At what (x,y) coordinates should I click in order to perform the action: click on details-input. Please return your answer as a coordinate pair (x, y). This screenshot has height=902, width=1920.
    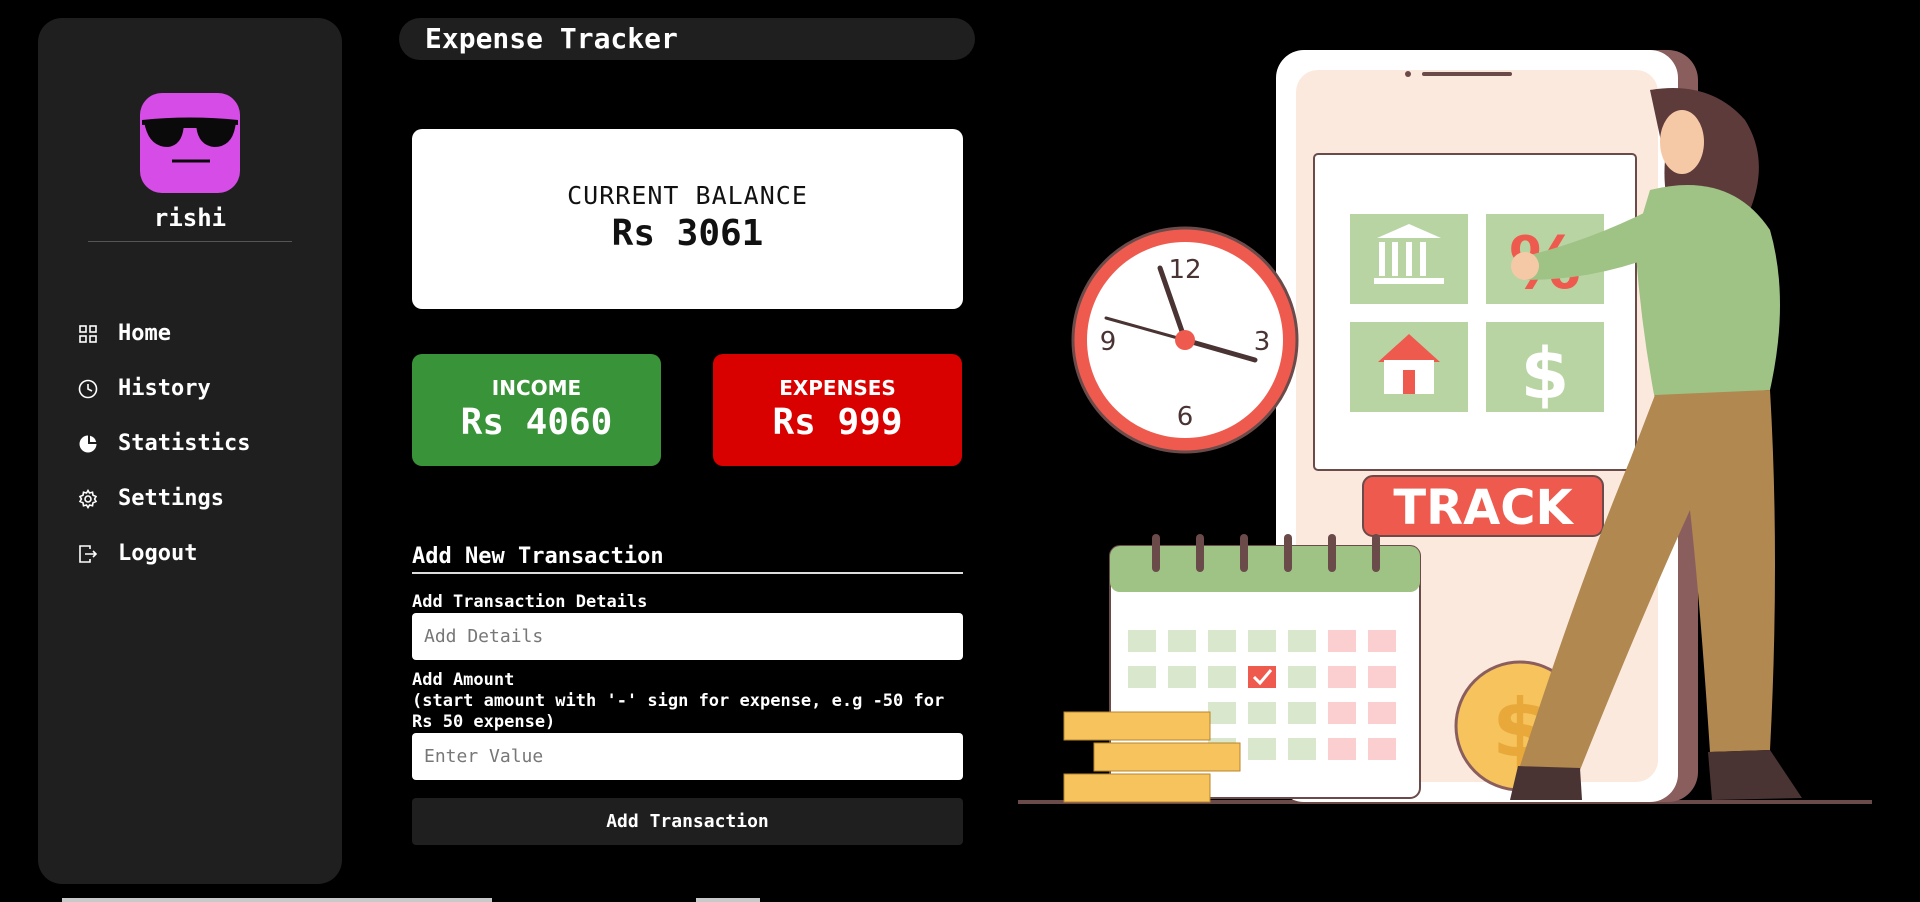
    Looking at the image, I should click on (687, 636).